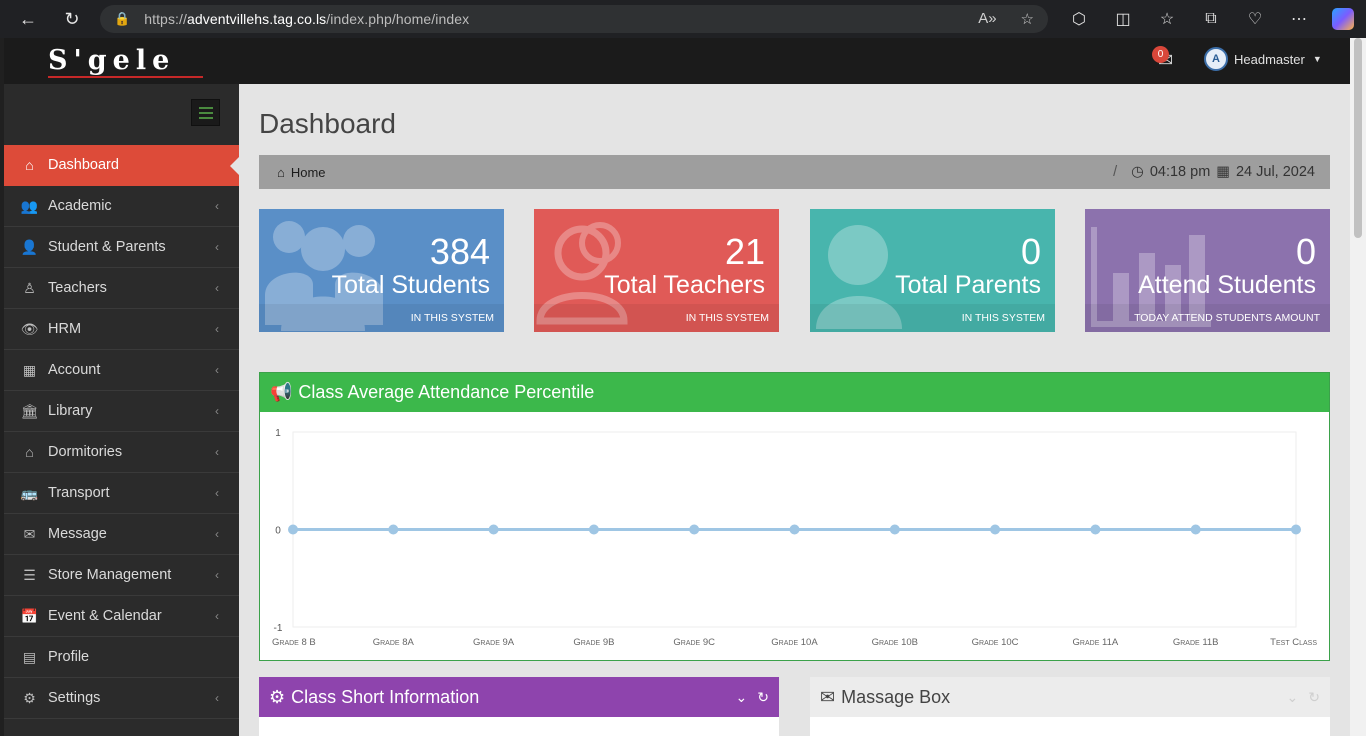  I want to click on reload-icon: ↻, so click(72, 19).